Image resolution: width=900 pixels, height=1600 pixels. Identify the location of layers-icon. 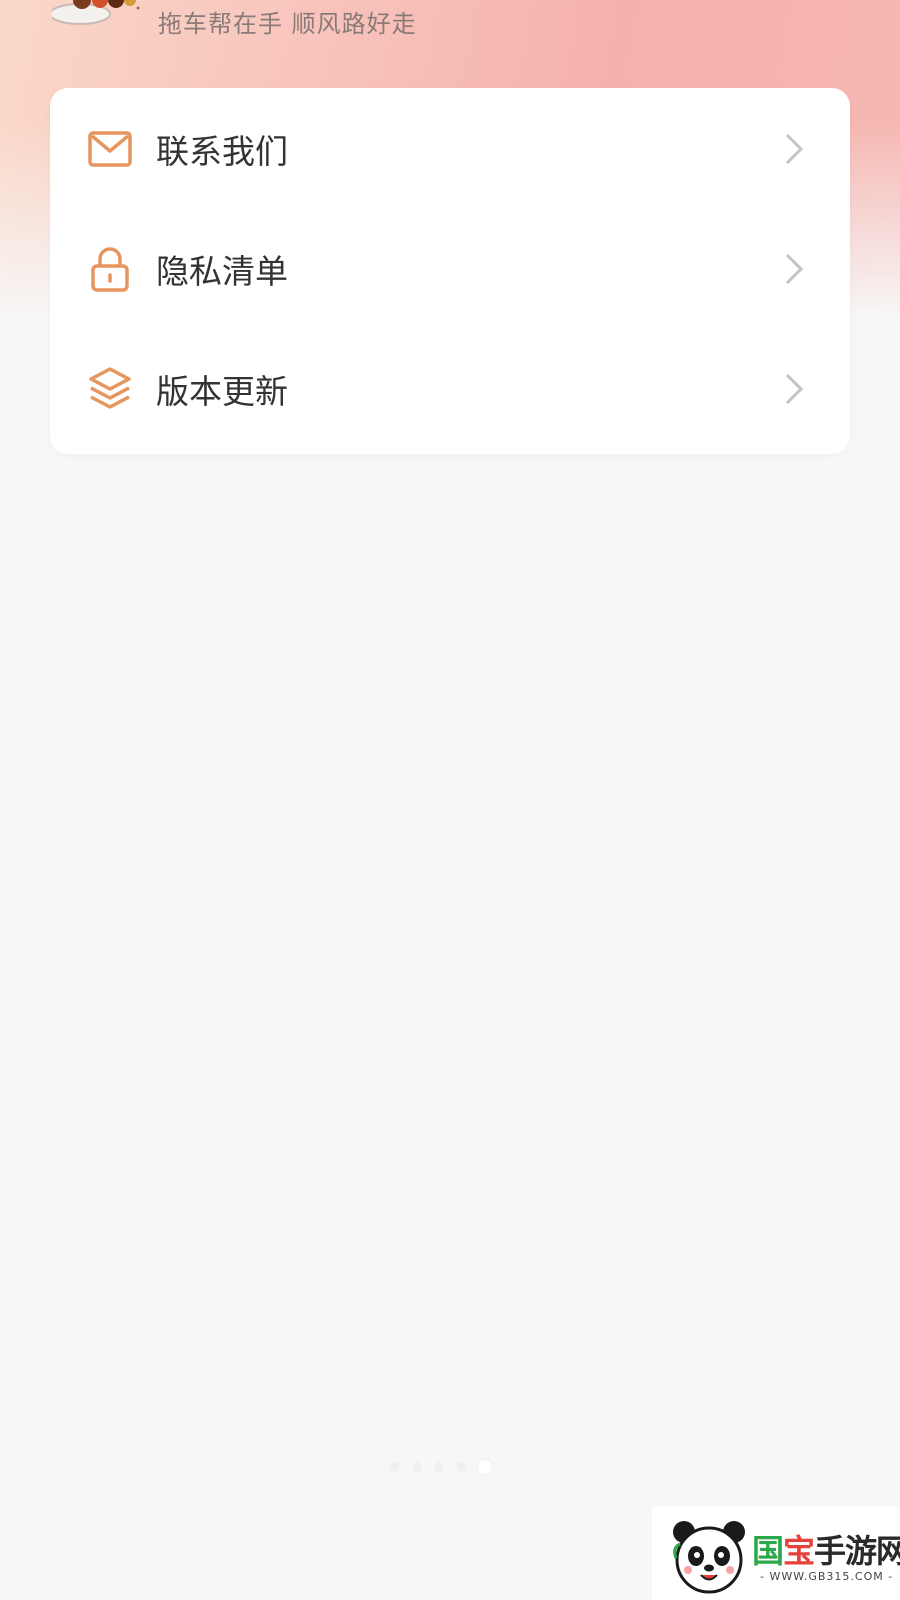
(110, 389).